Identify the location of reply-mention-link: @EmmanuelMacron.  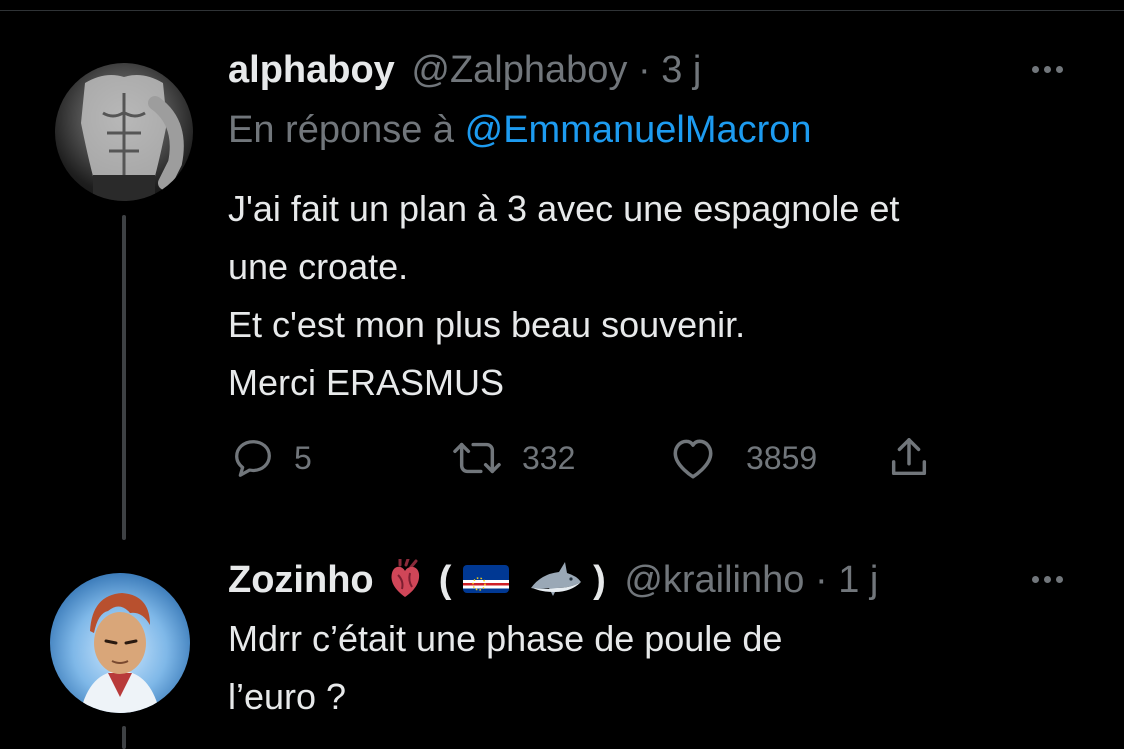
(638, 130).